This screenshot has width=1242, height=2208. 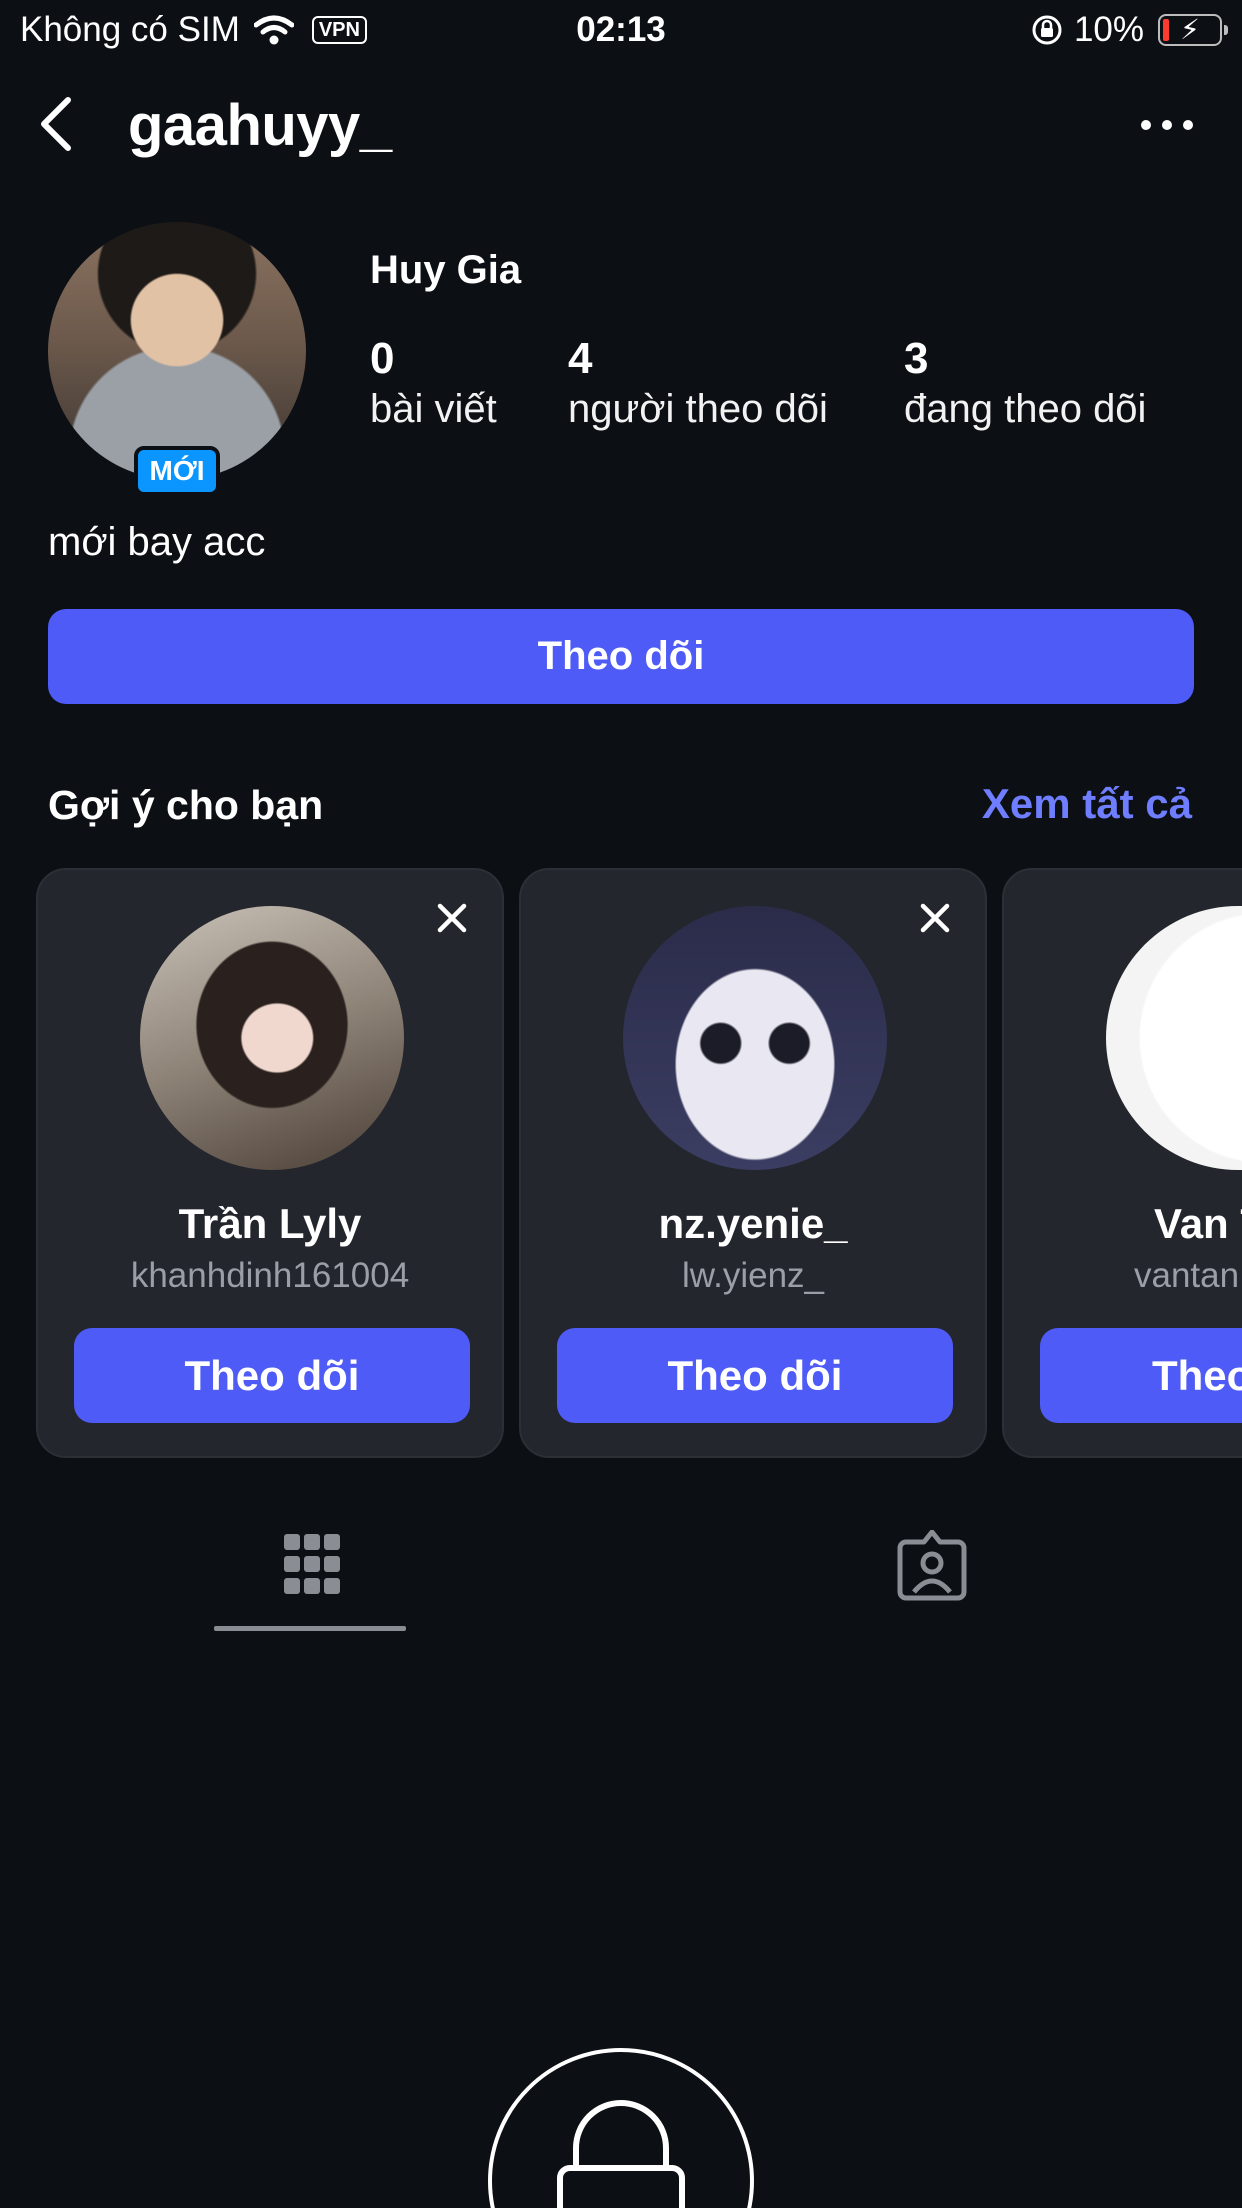 I want to click on battery-percent: 10%, so click(x=1108, y=29).